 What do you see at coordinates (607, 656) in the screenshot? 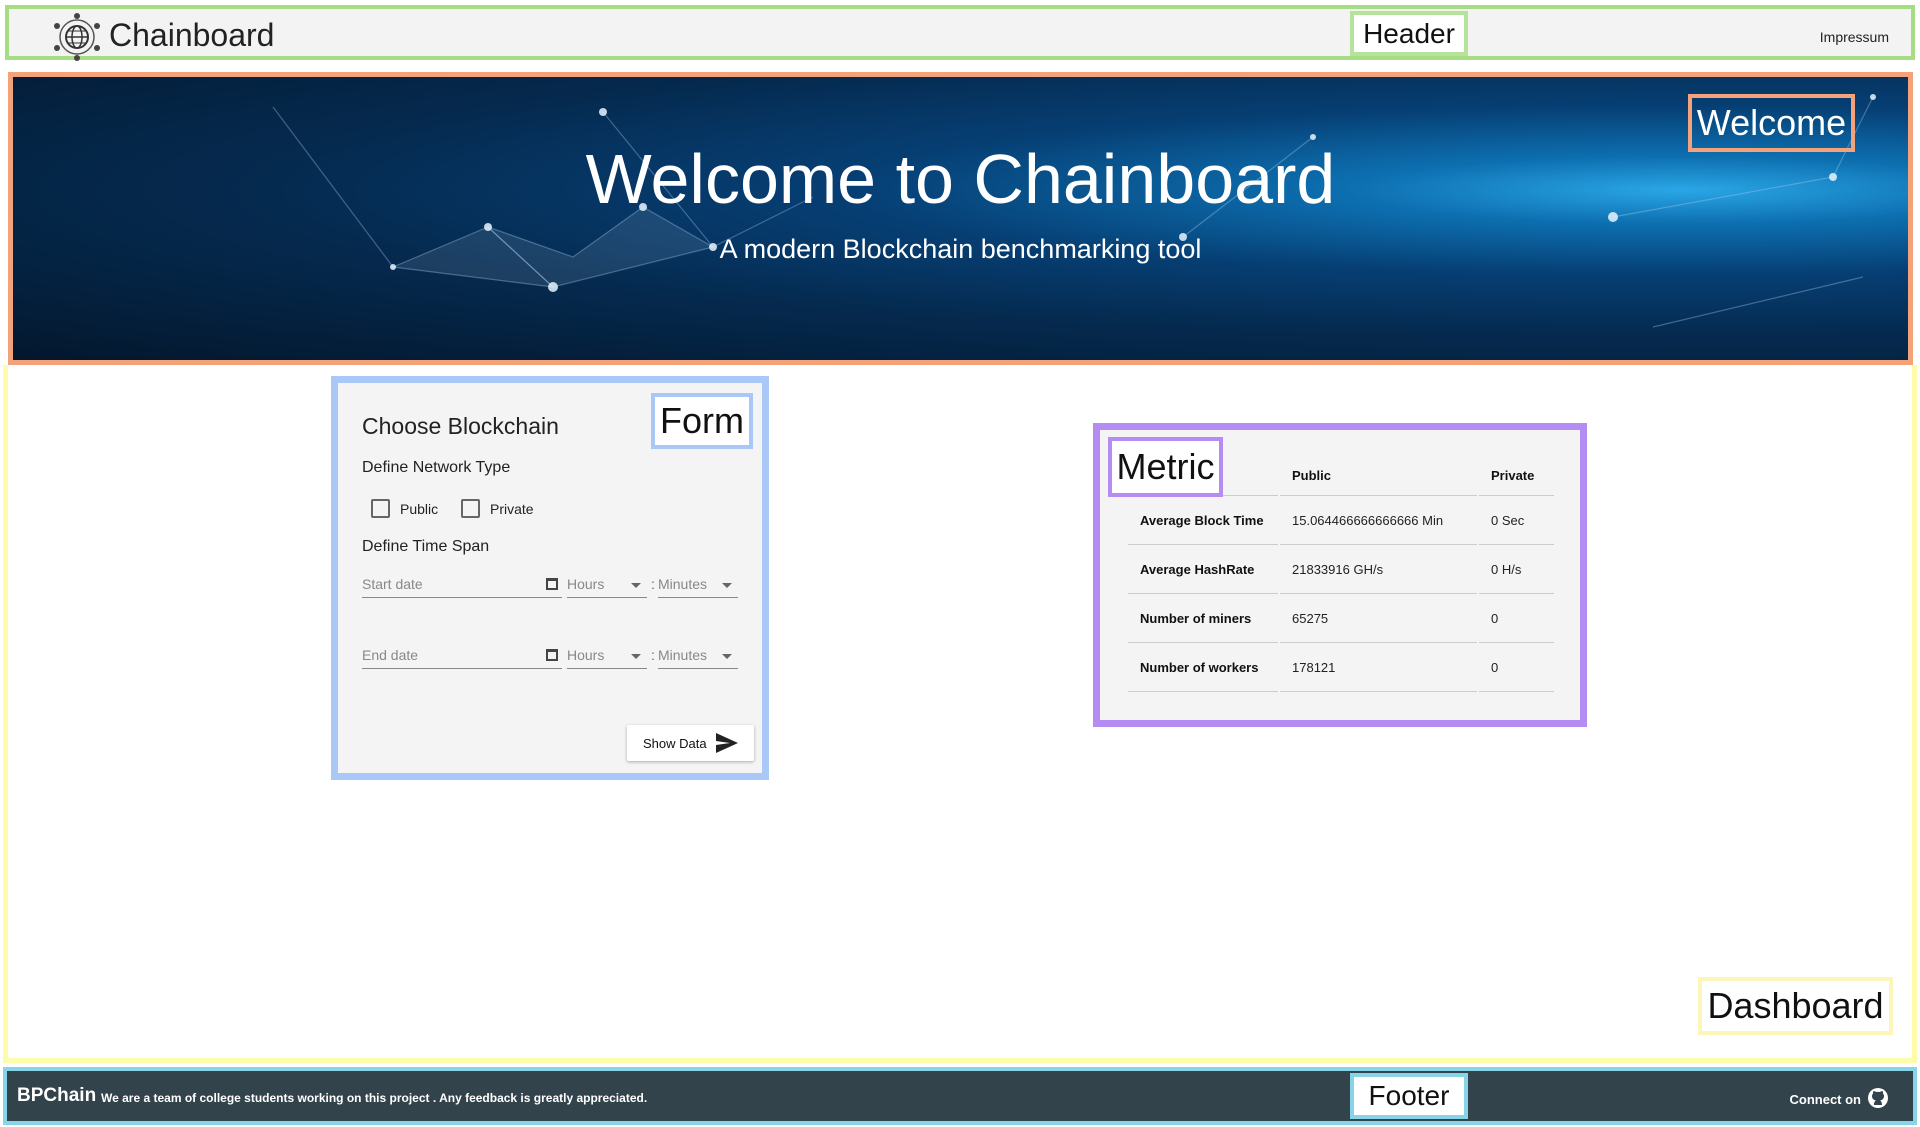
I see `end-hours-select: Hours` at bounding box center [607, 656].